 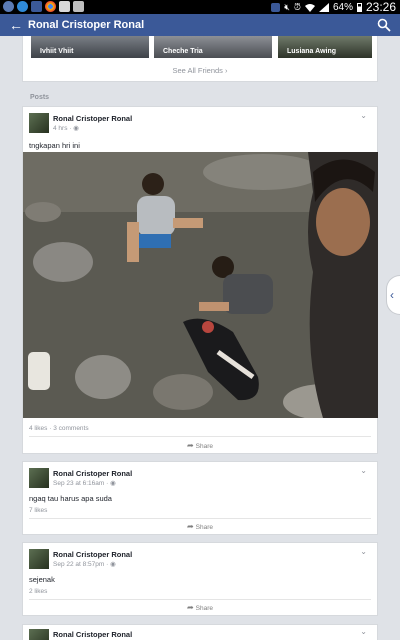 I want to click on post-time: Sep 22 at 8:57pm · ◉, so click(x=84, y=564).